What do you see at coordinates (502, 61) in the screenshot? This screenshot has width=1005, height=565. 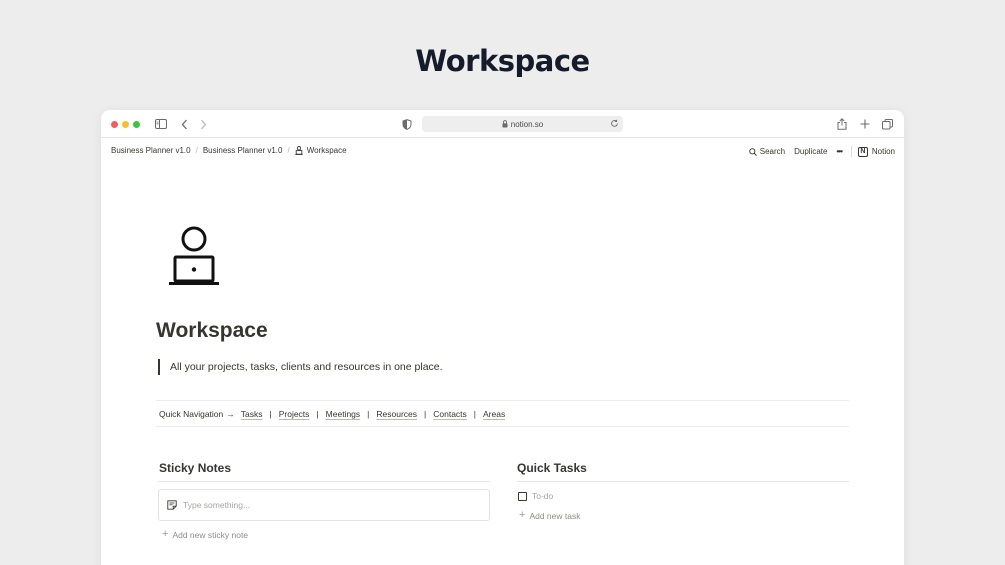 I see `hero-title: Workspace` at bounding box center [502, 61].